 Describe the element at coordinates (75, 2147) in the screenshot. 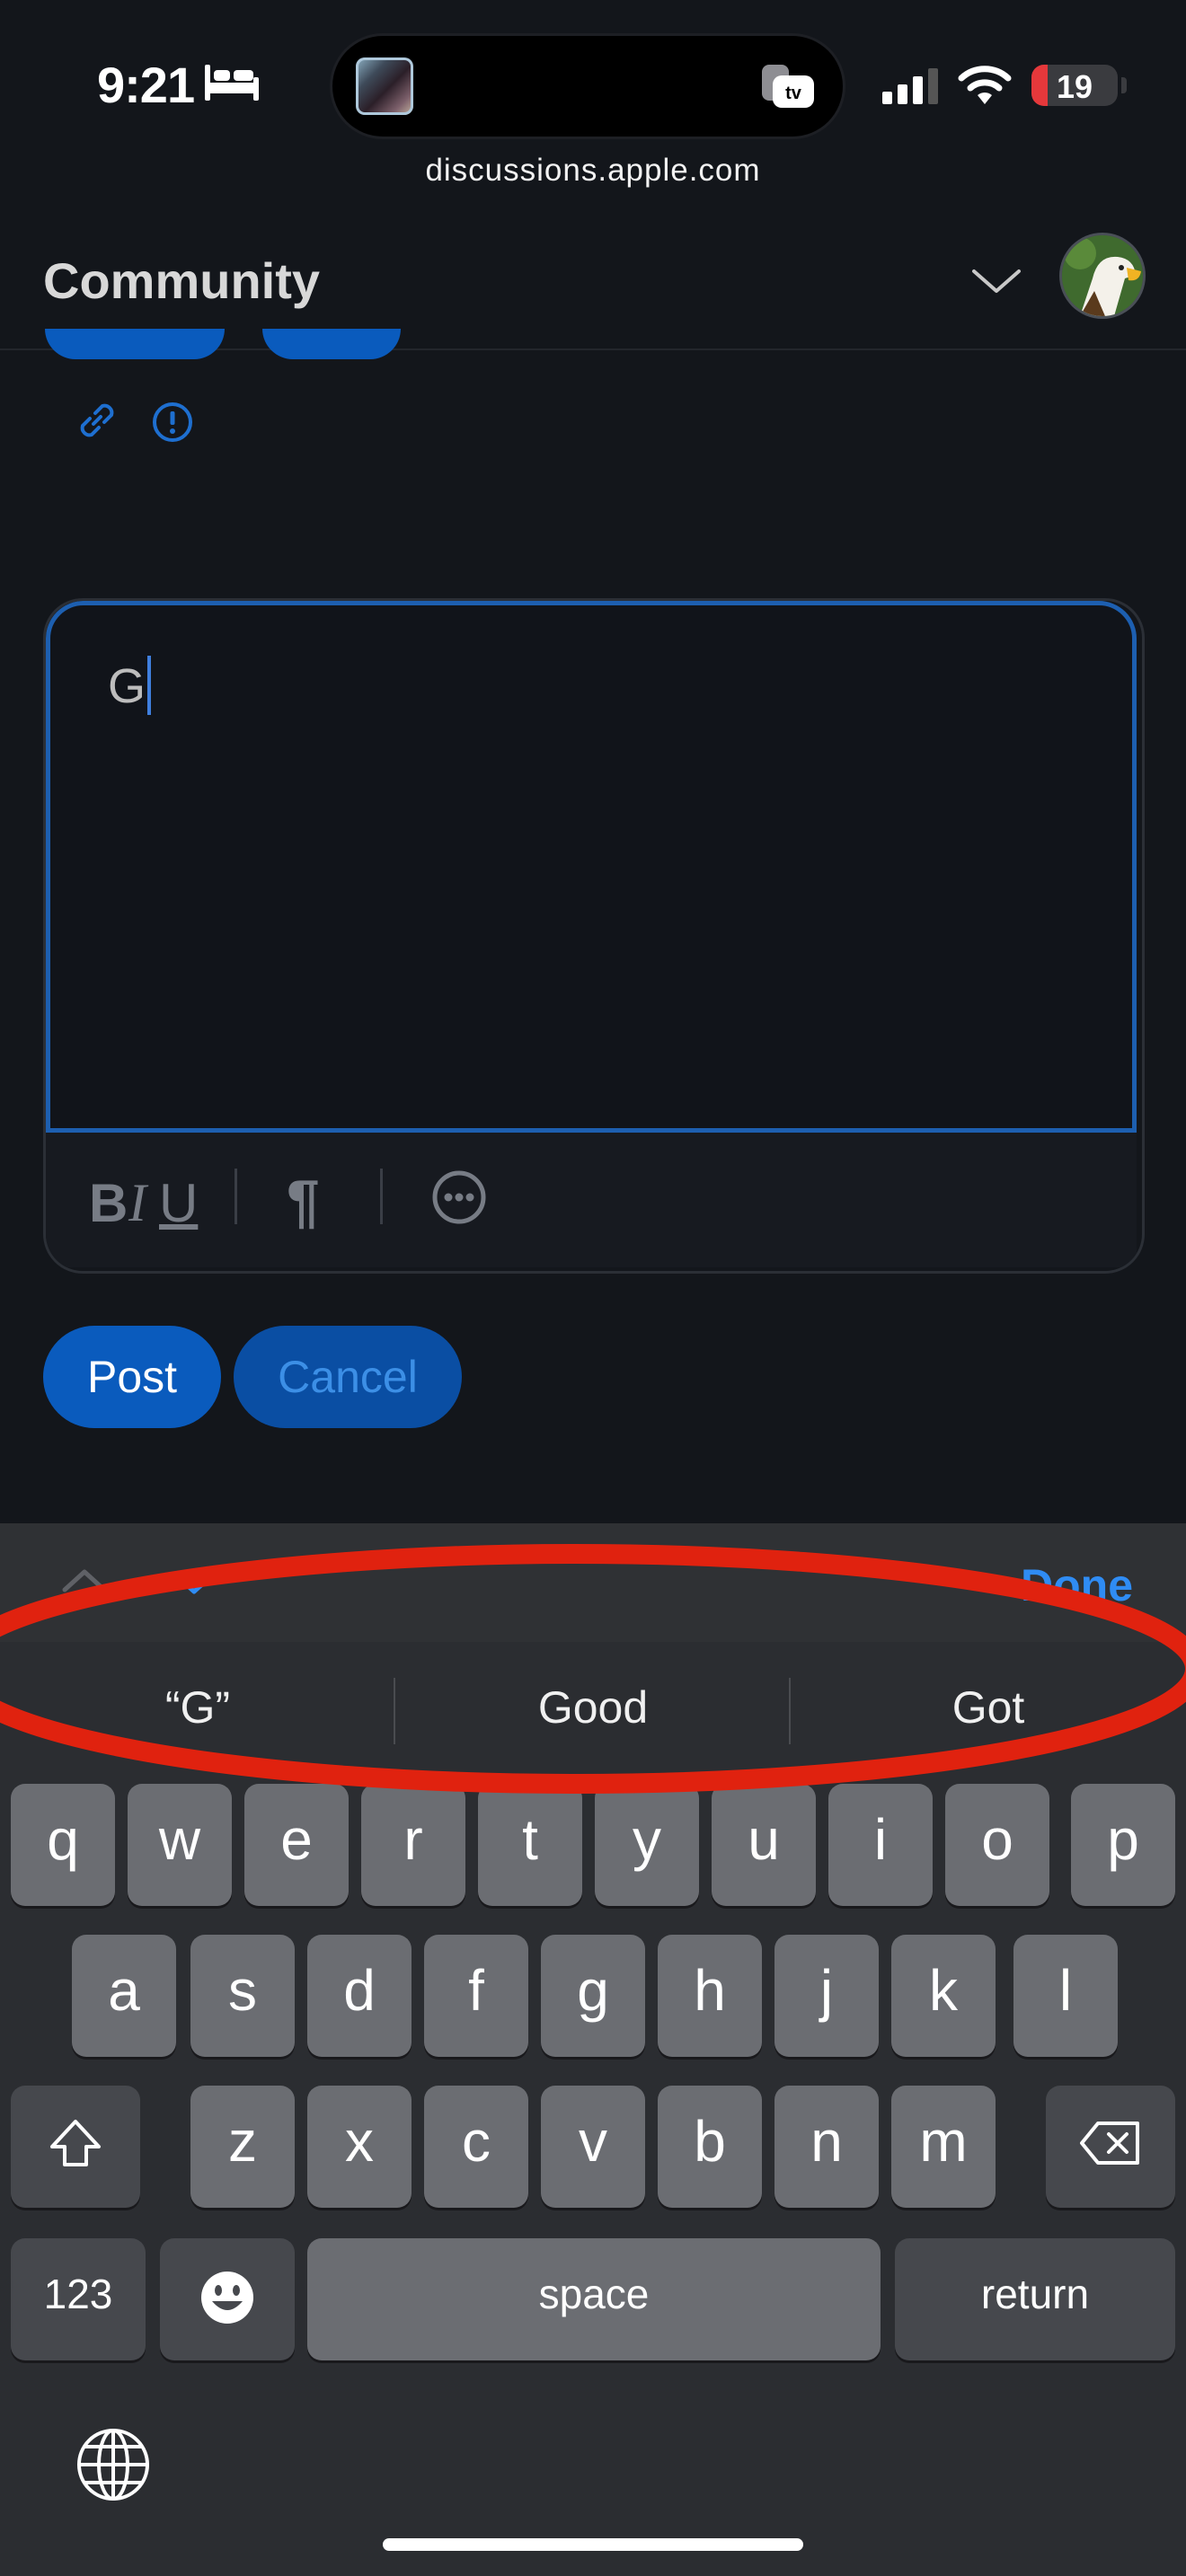

I see `shift-key` at that location.